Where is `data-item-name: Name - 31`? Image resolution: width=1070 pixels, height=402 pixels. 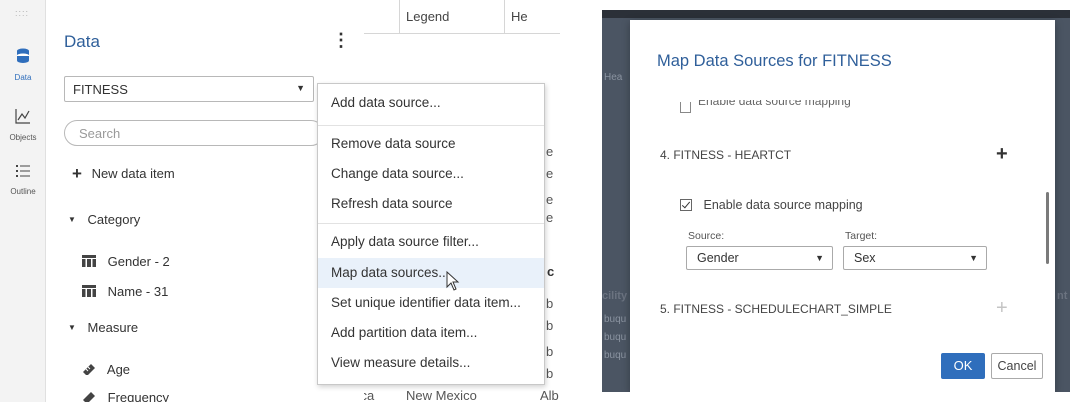
data-item-name: Name - 31 is located at coordinates (125, 291).